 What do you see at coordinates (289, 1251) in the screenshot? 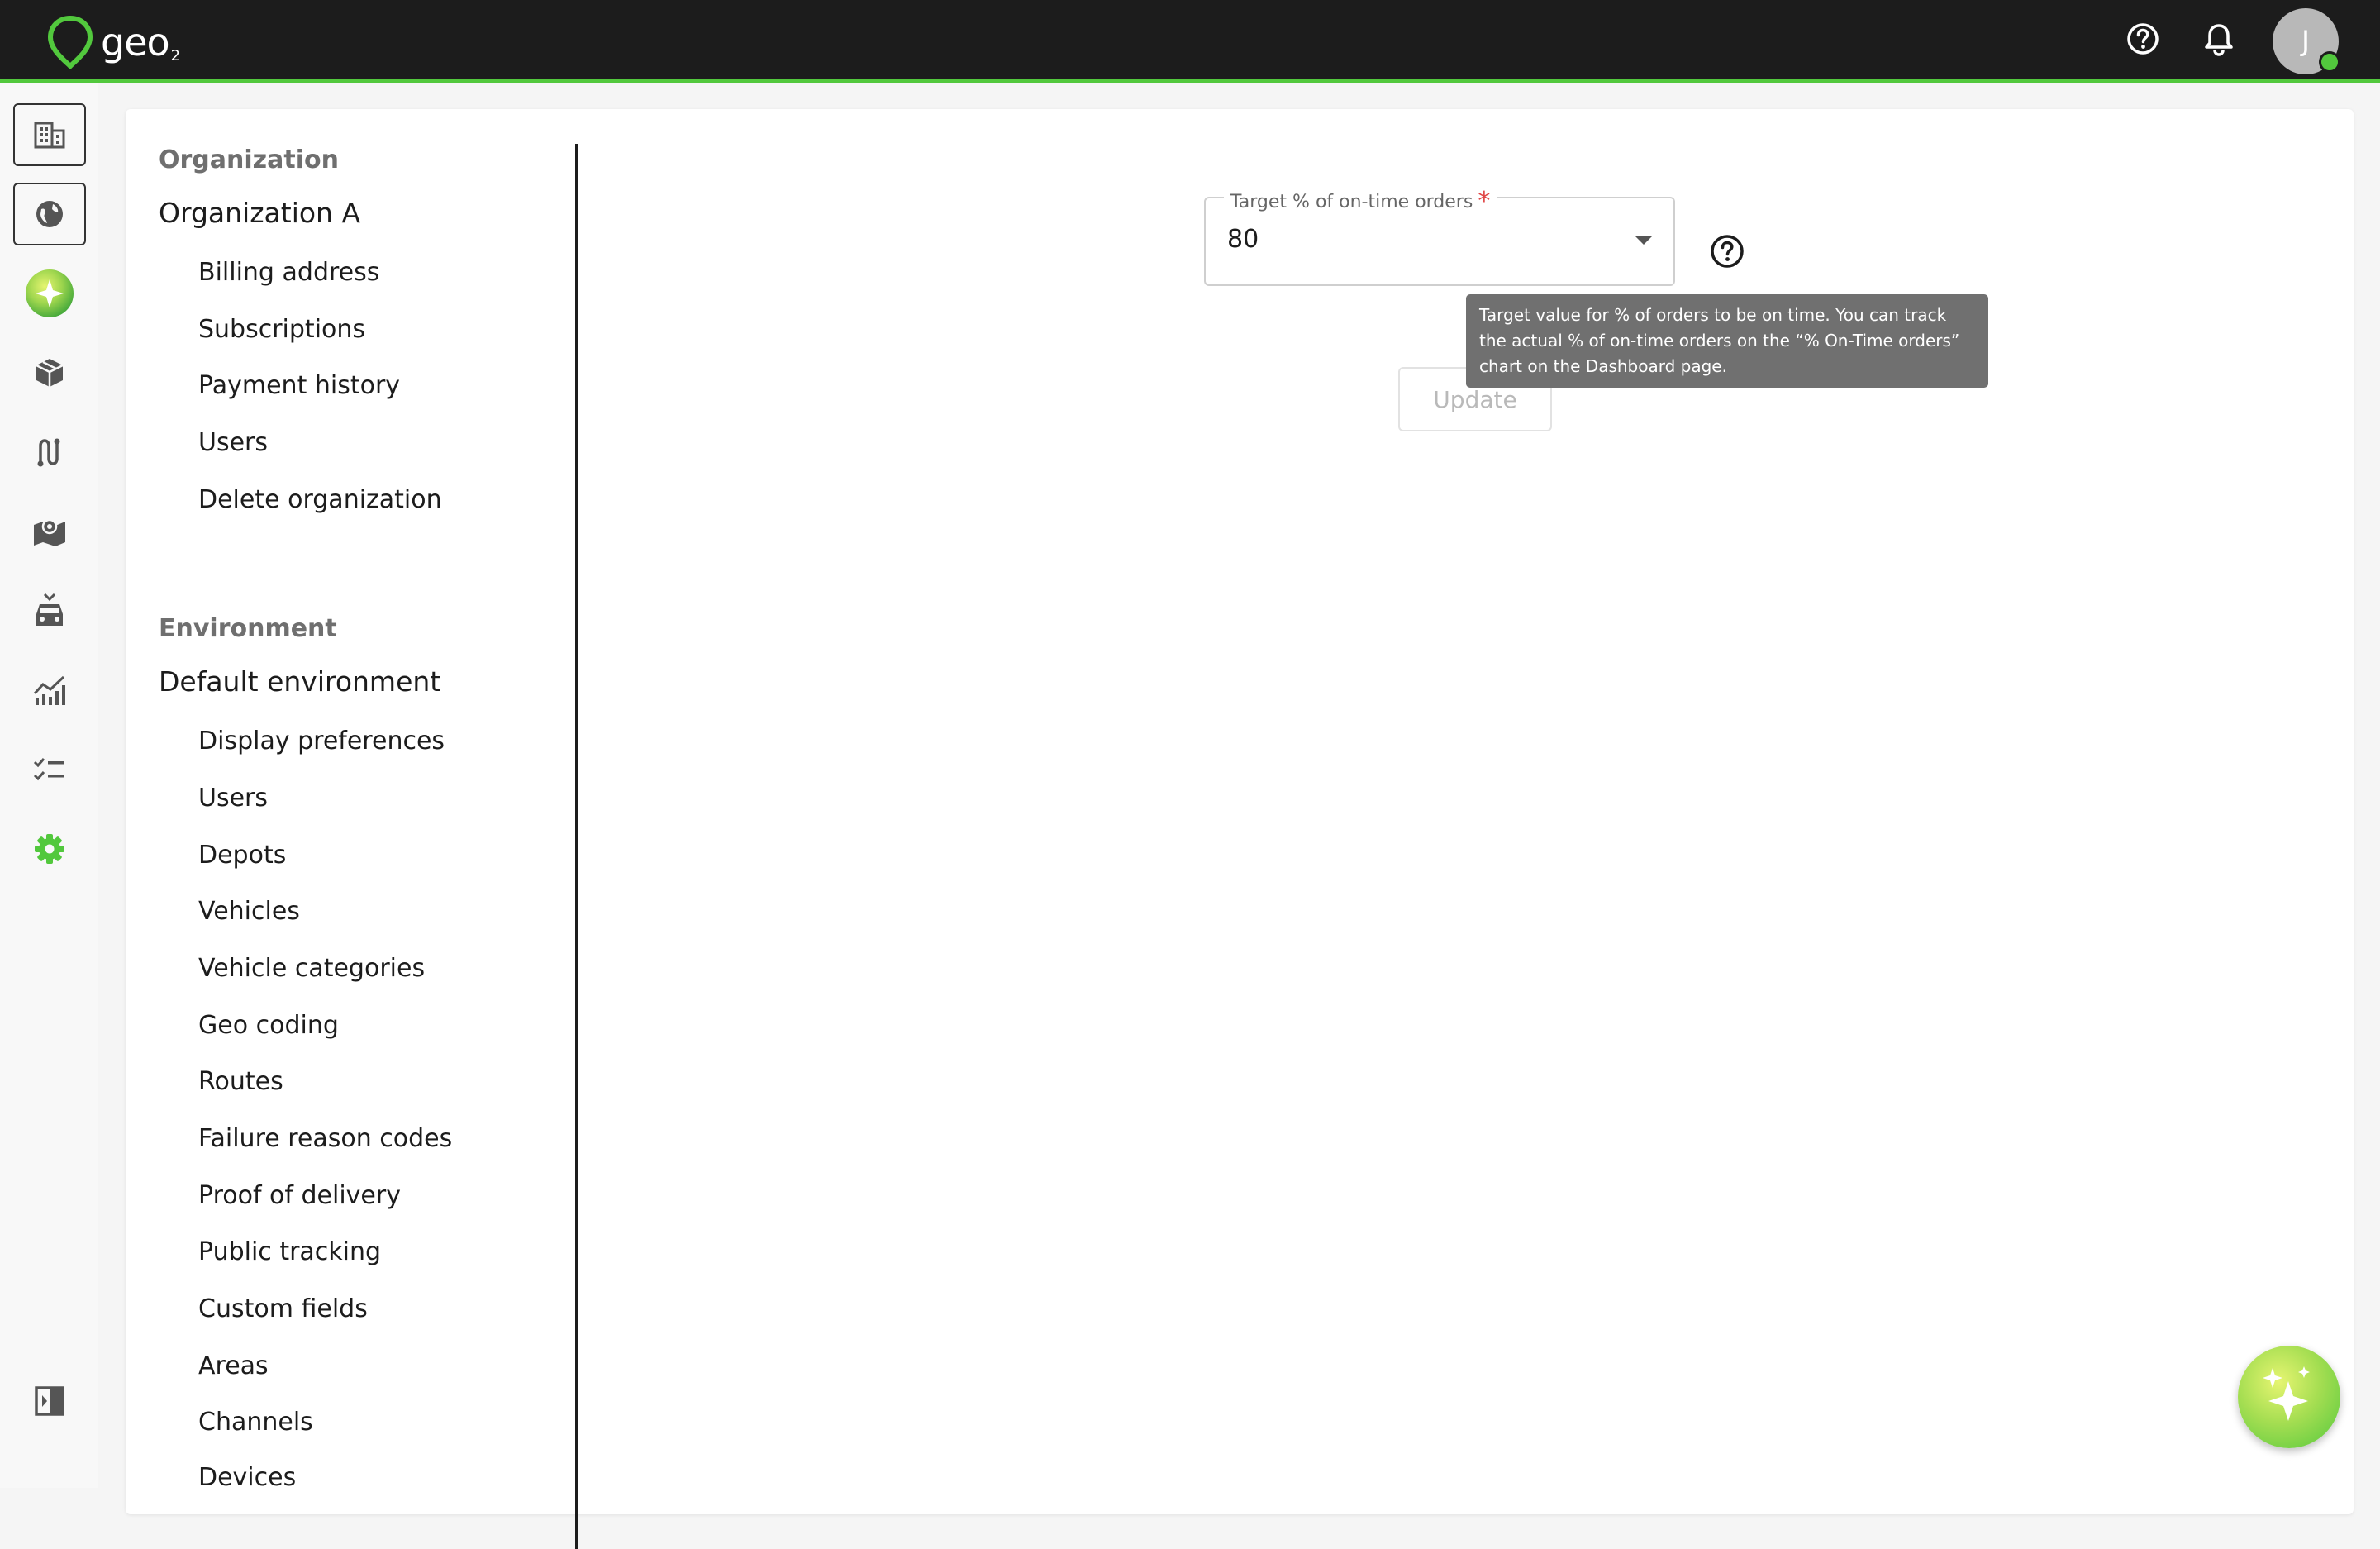
I see `nav-link-public-tracking: Public tracking` at bounding box center [289, 1251].